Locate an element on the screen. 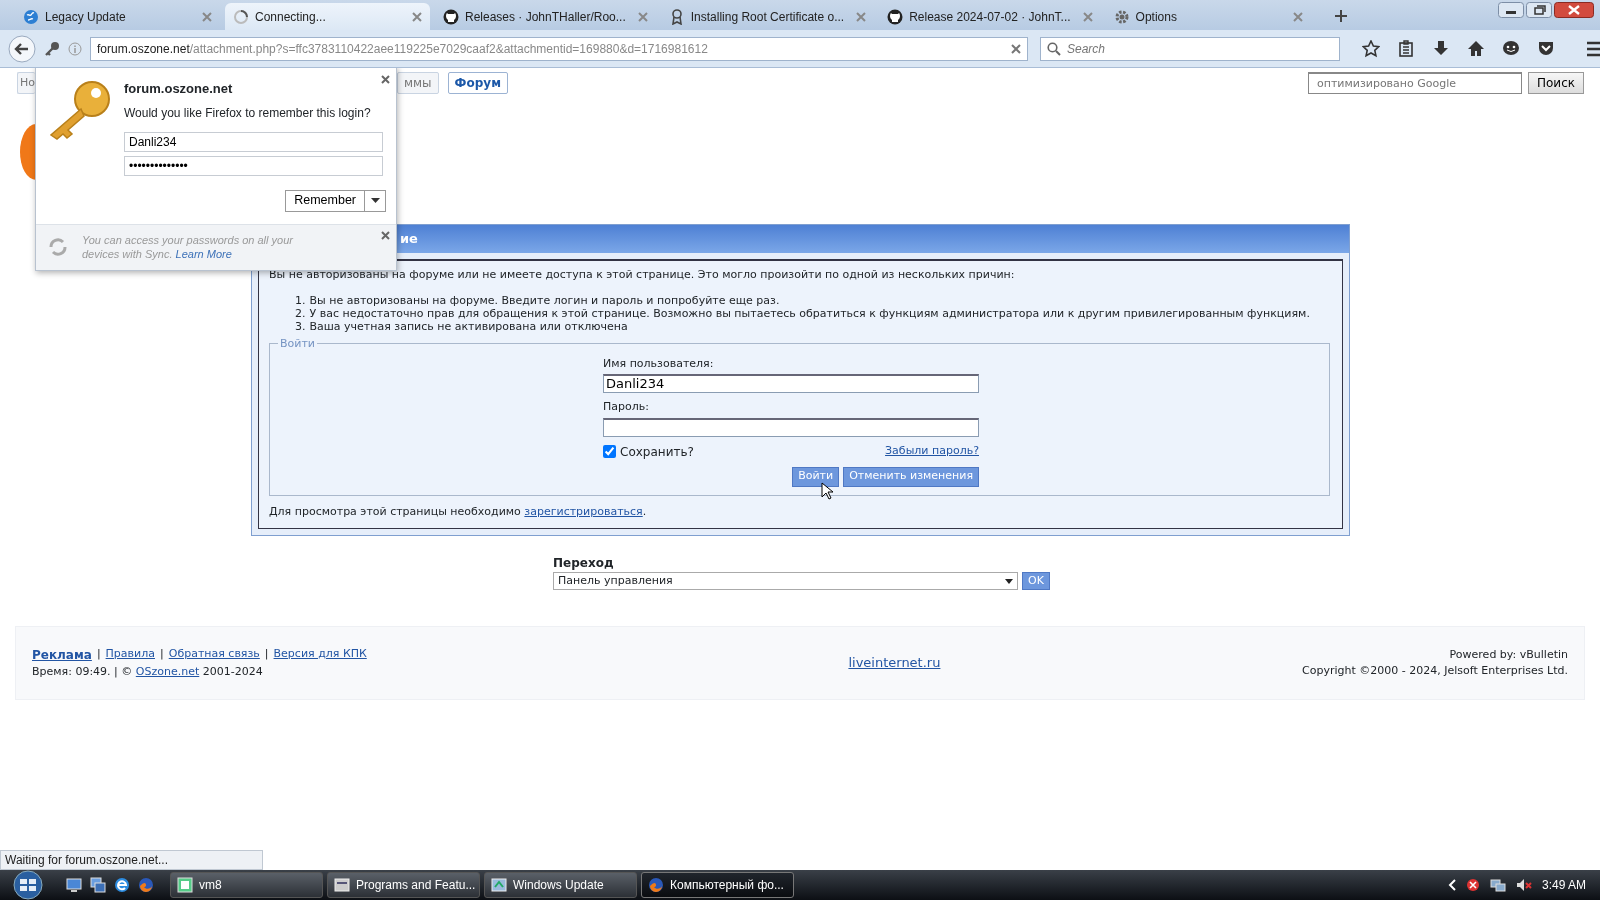  site-title: forum.oszone.net is located at coordinates (179, 89).